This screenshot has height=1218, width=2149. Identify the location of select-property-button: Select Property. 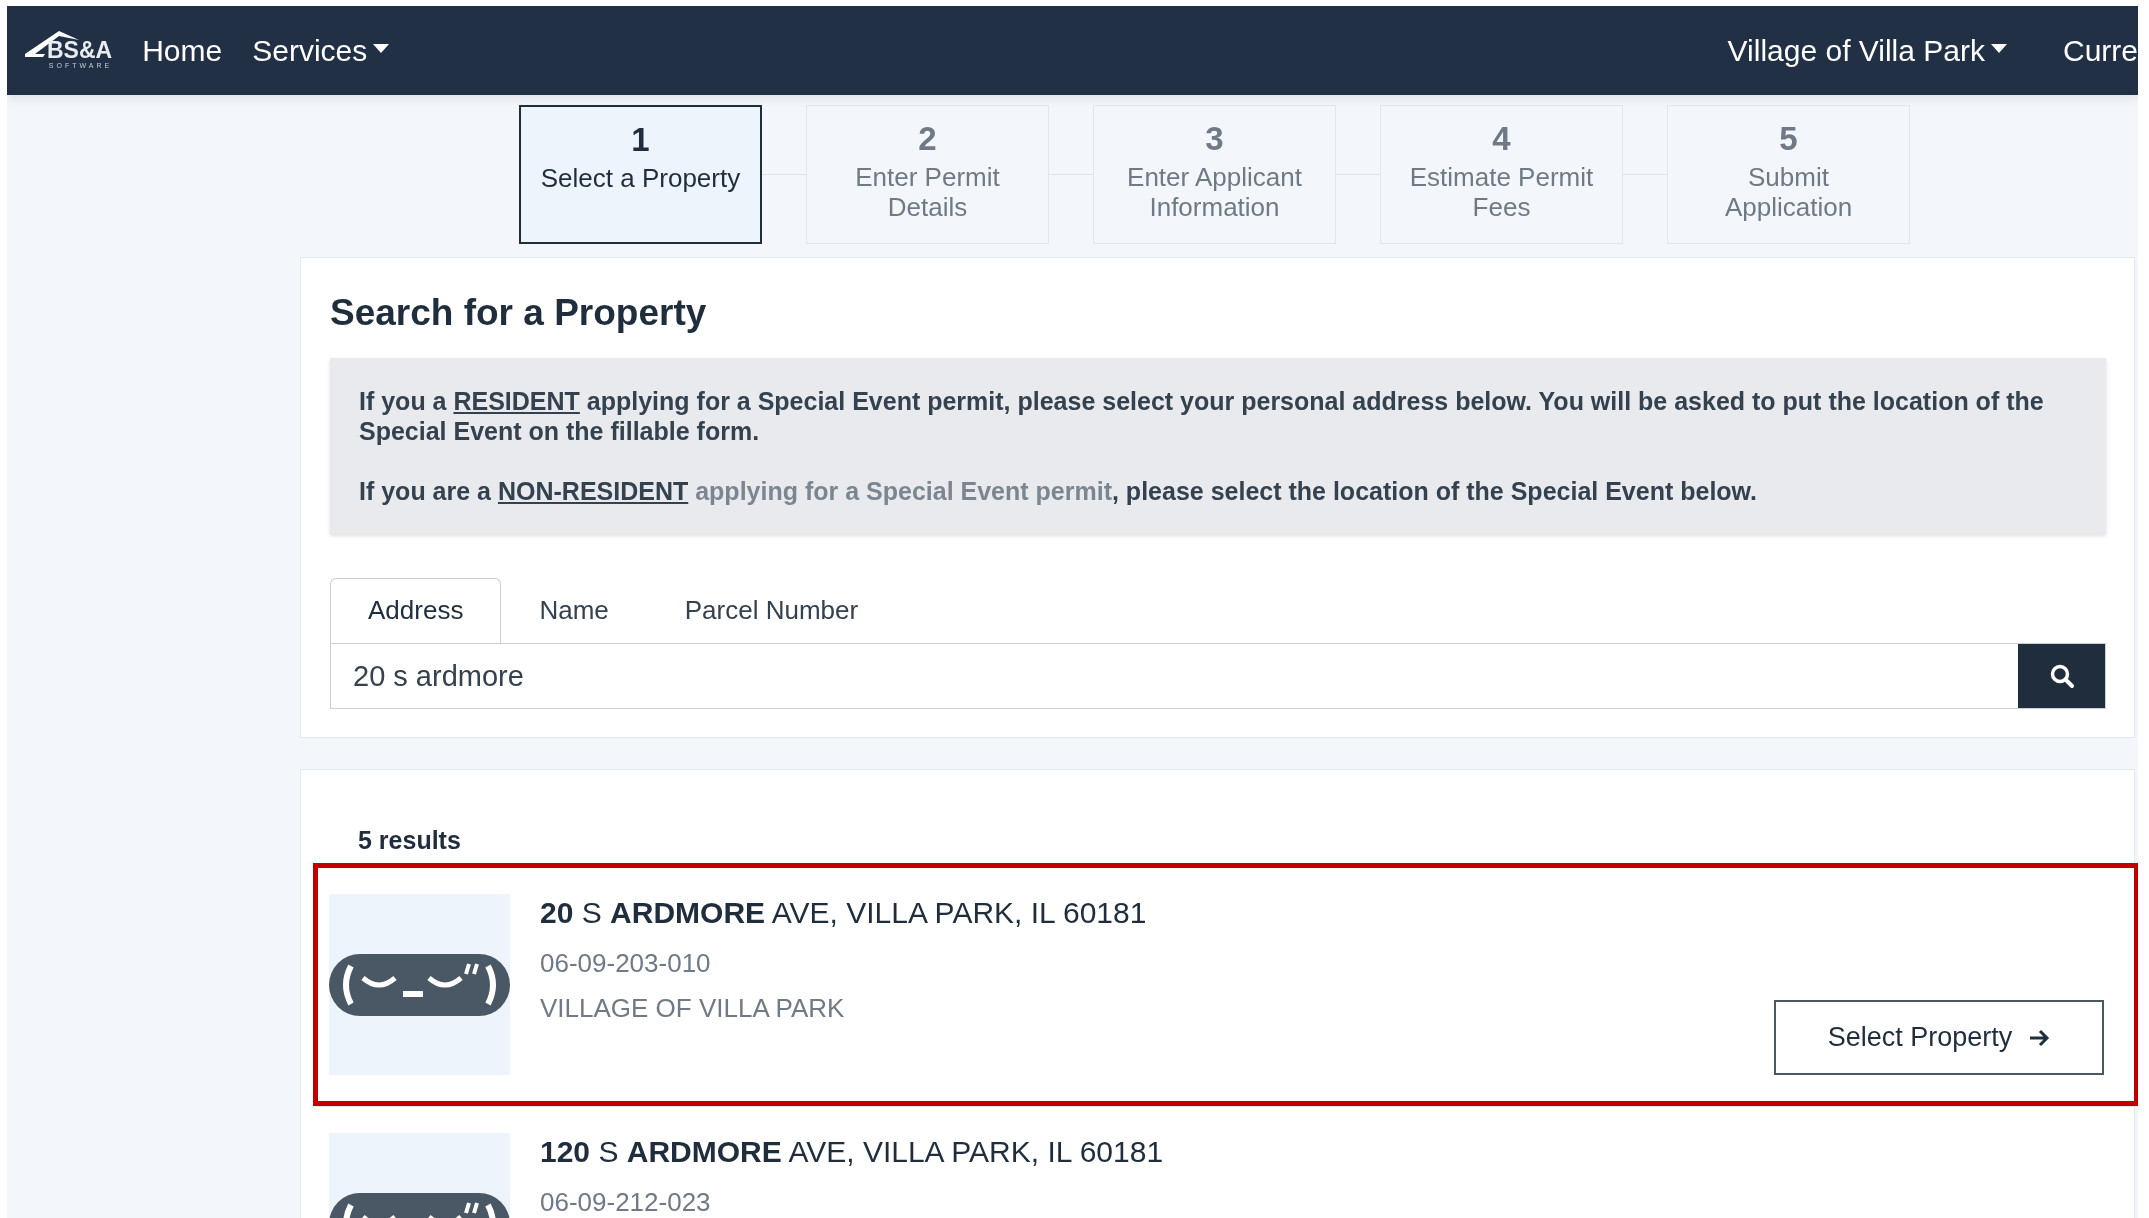
(1939, 1037).